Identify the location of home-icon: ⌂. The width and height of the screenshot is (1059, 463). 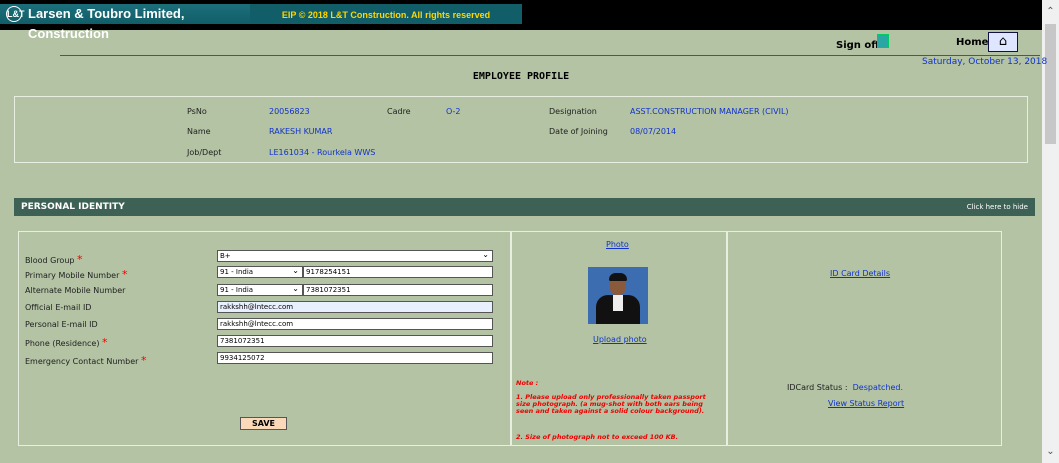
(1003, 42).